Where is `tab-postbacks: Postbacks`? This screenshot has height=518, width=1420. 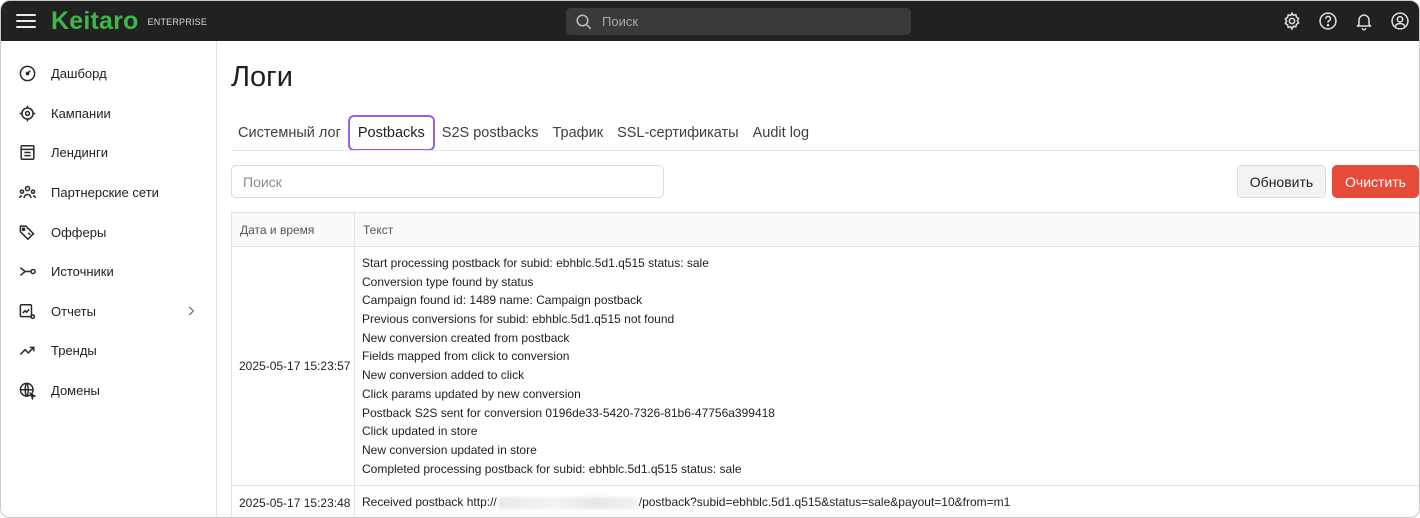
tab-postbacks: Postbacks is located at coordinates (391, 133).